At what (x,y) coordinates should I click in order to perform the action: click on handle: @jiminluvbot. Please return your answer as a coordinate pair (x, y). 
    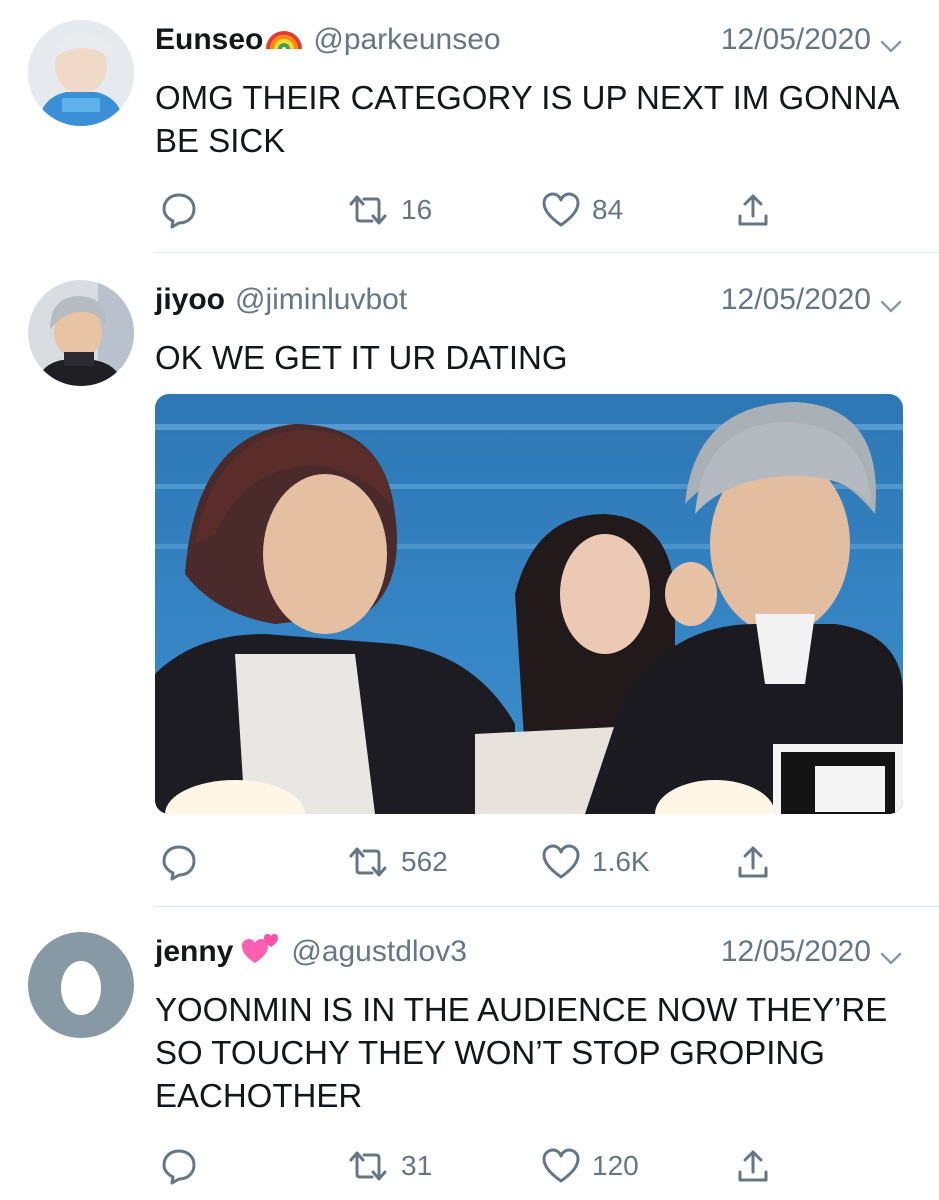
    Looking at the image, I should click on (321, 300).